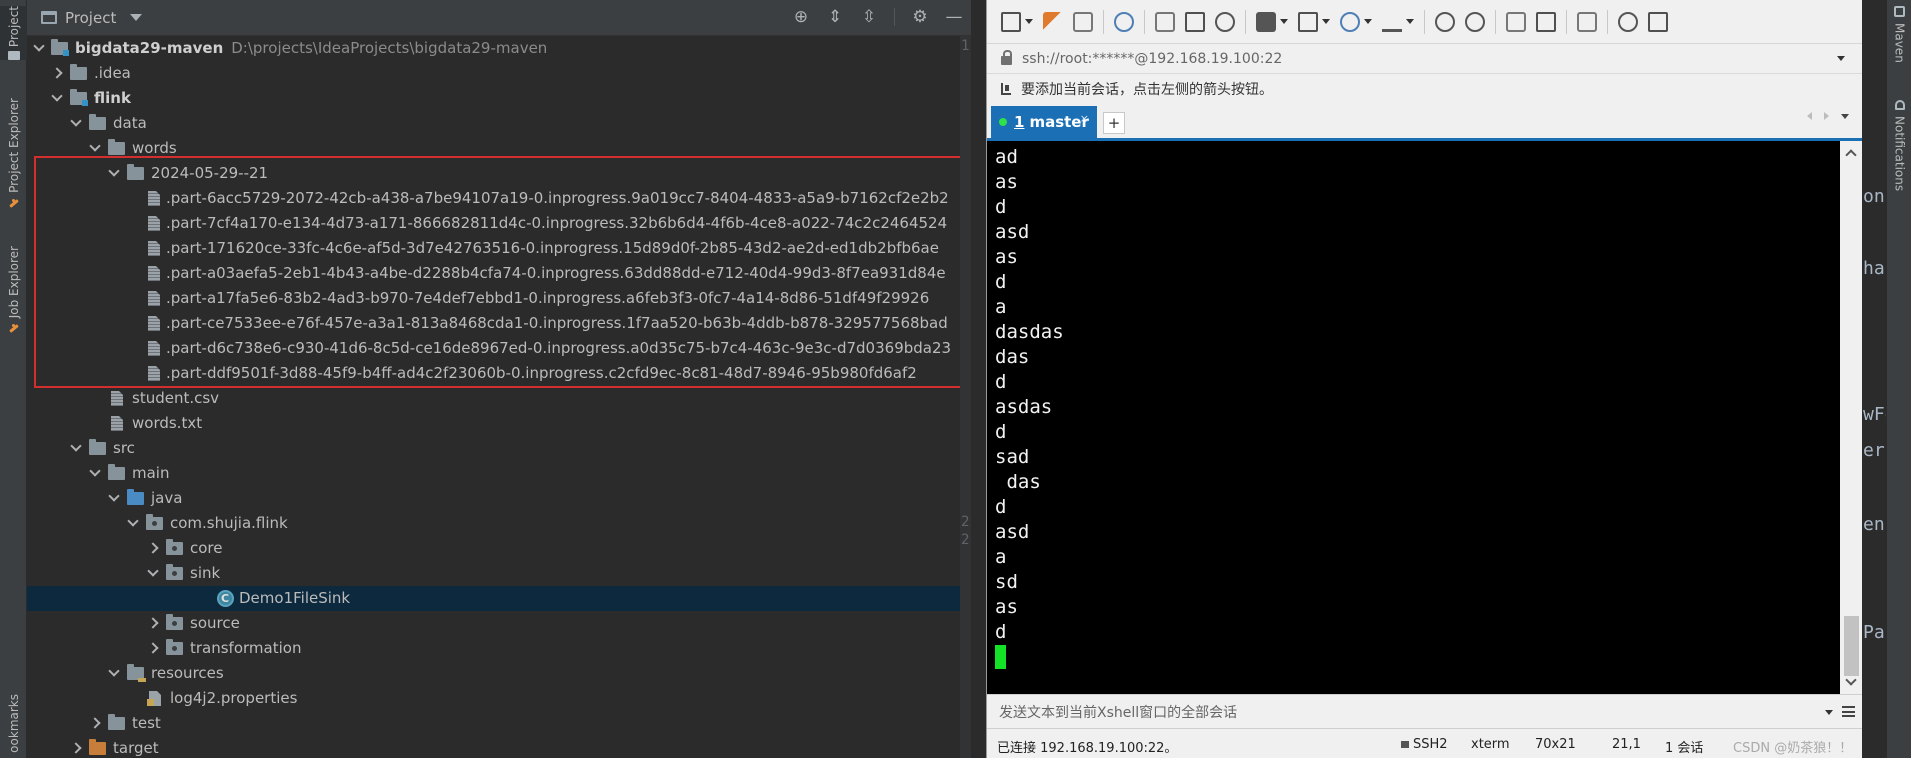 This screenshot has width=1911, height=758. What do you see at coordinates (835, 17) in the screenshot?
I see `expand-all-icon: ⇕` at bounding box center [835, 17].